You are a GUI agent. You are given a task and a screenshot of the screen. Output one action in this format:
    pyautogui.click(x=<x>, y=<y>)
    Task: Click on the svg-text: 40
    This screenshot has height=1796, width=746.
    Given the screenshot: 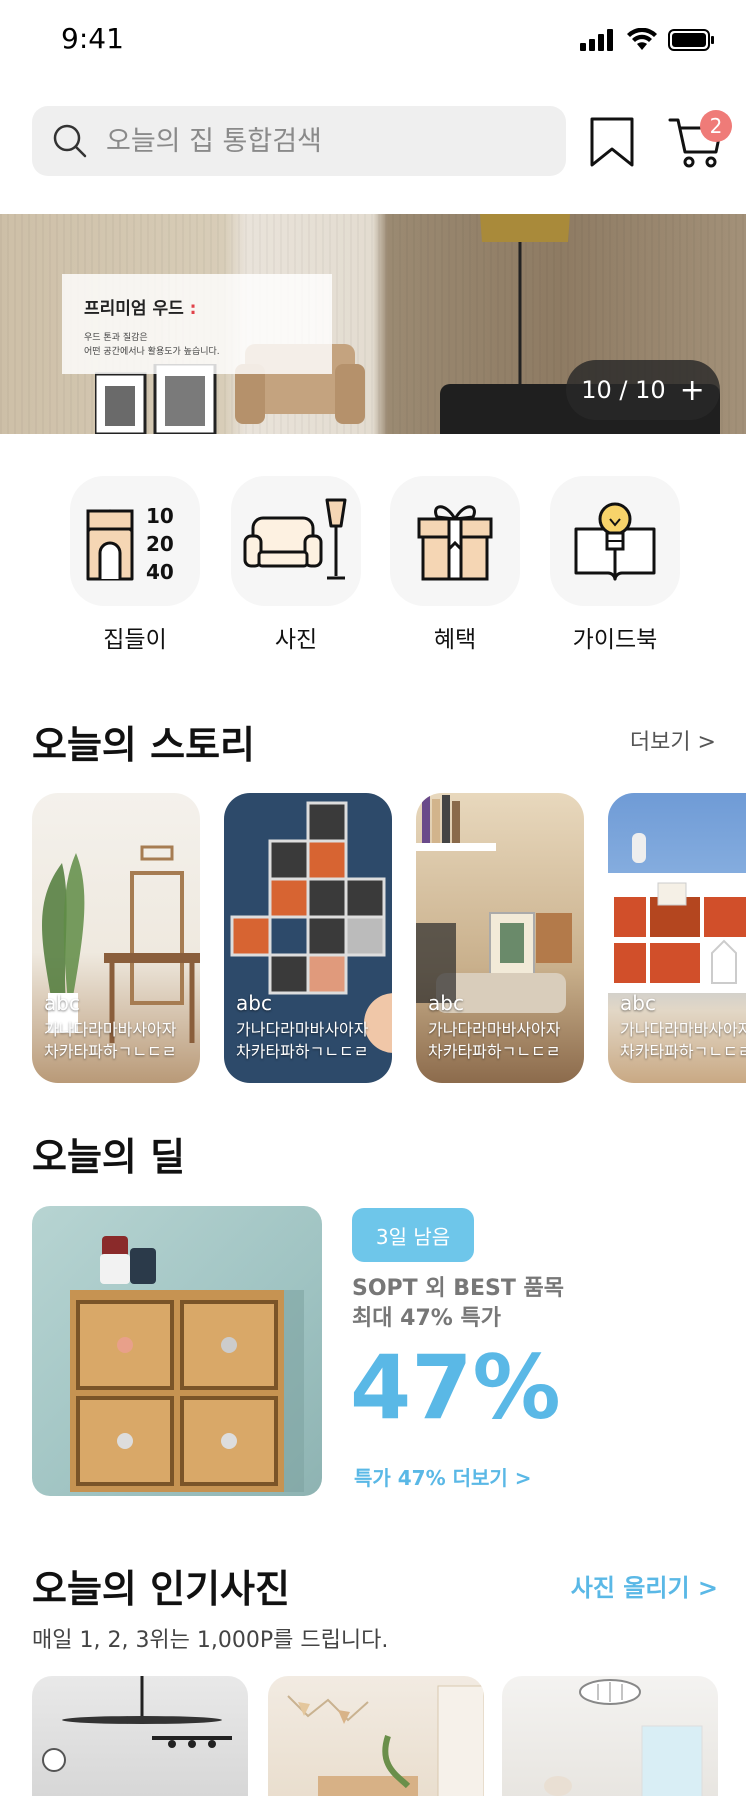 What is the action you would take?
    pyautogui.click(x=160, y=572)
    